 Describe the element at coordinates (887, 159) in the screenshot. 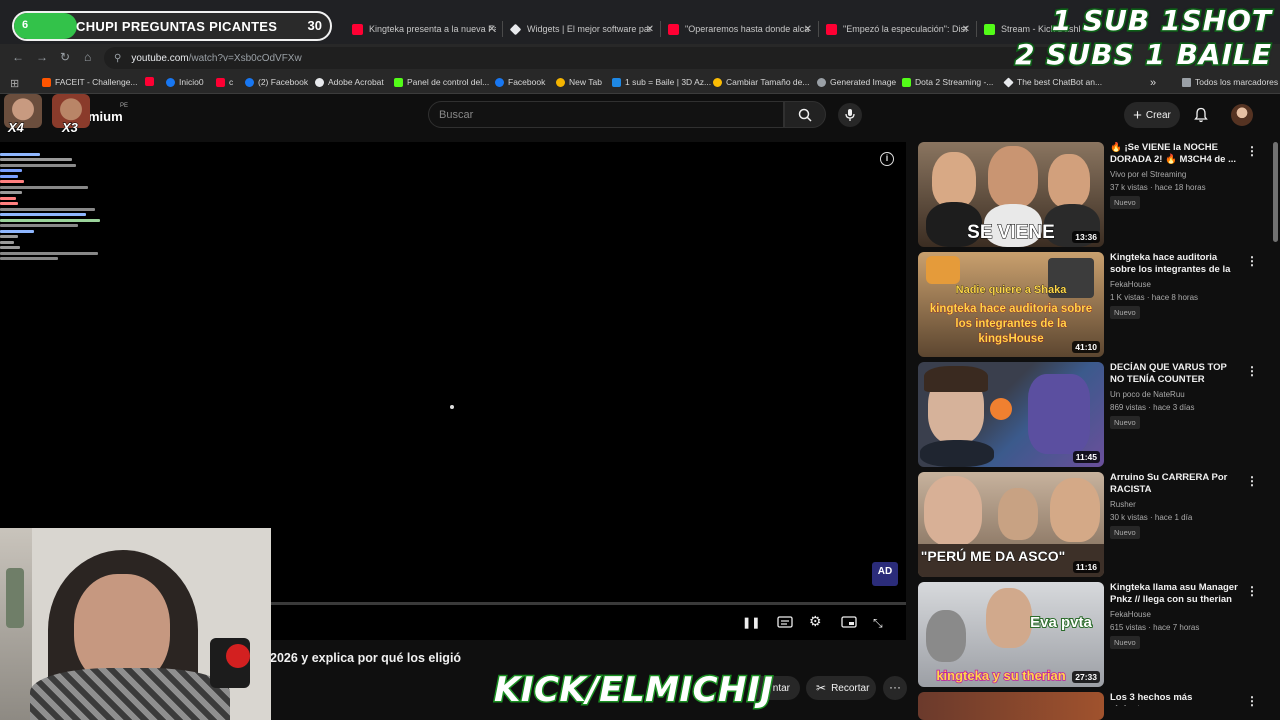

I see `info-icon: i` at that location.